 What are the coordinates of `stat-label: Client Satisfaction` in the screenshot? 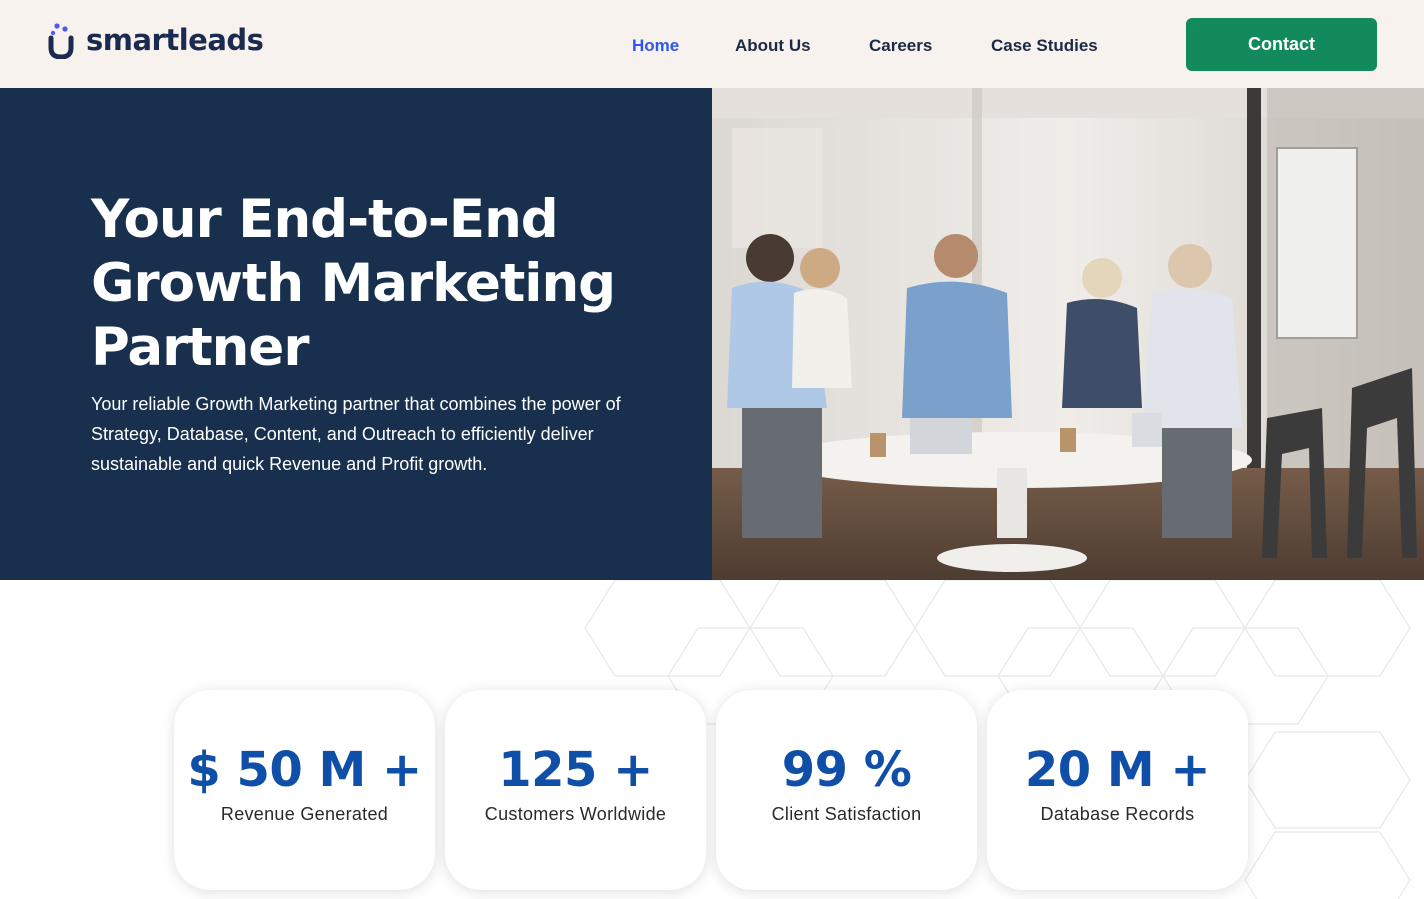 It's located at (846, 814).